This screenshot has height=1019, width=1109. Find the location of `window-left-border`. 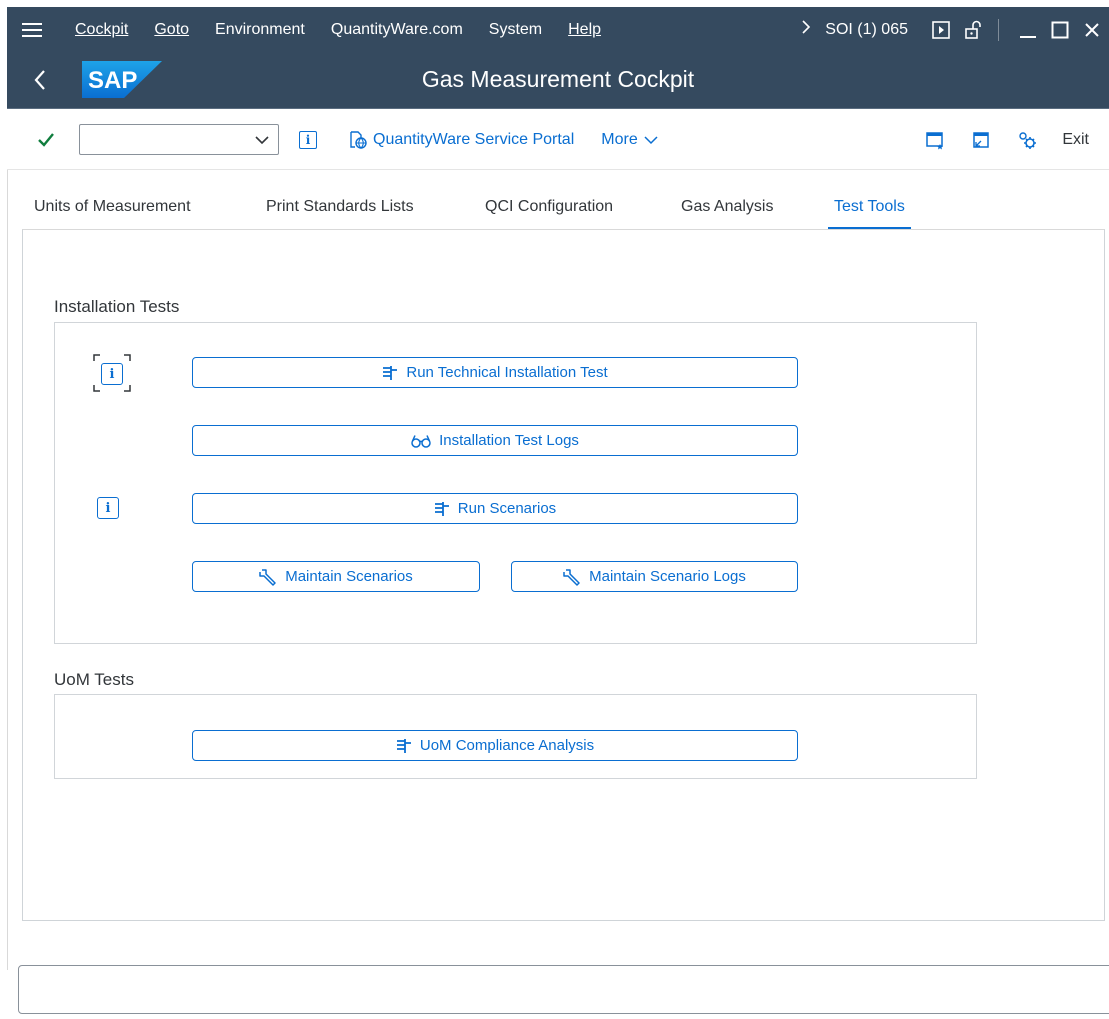

window-left-border is located at coordinates (7, 570).